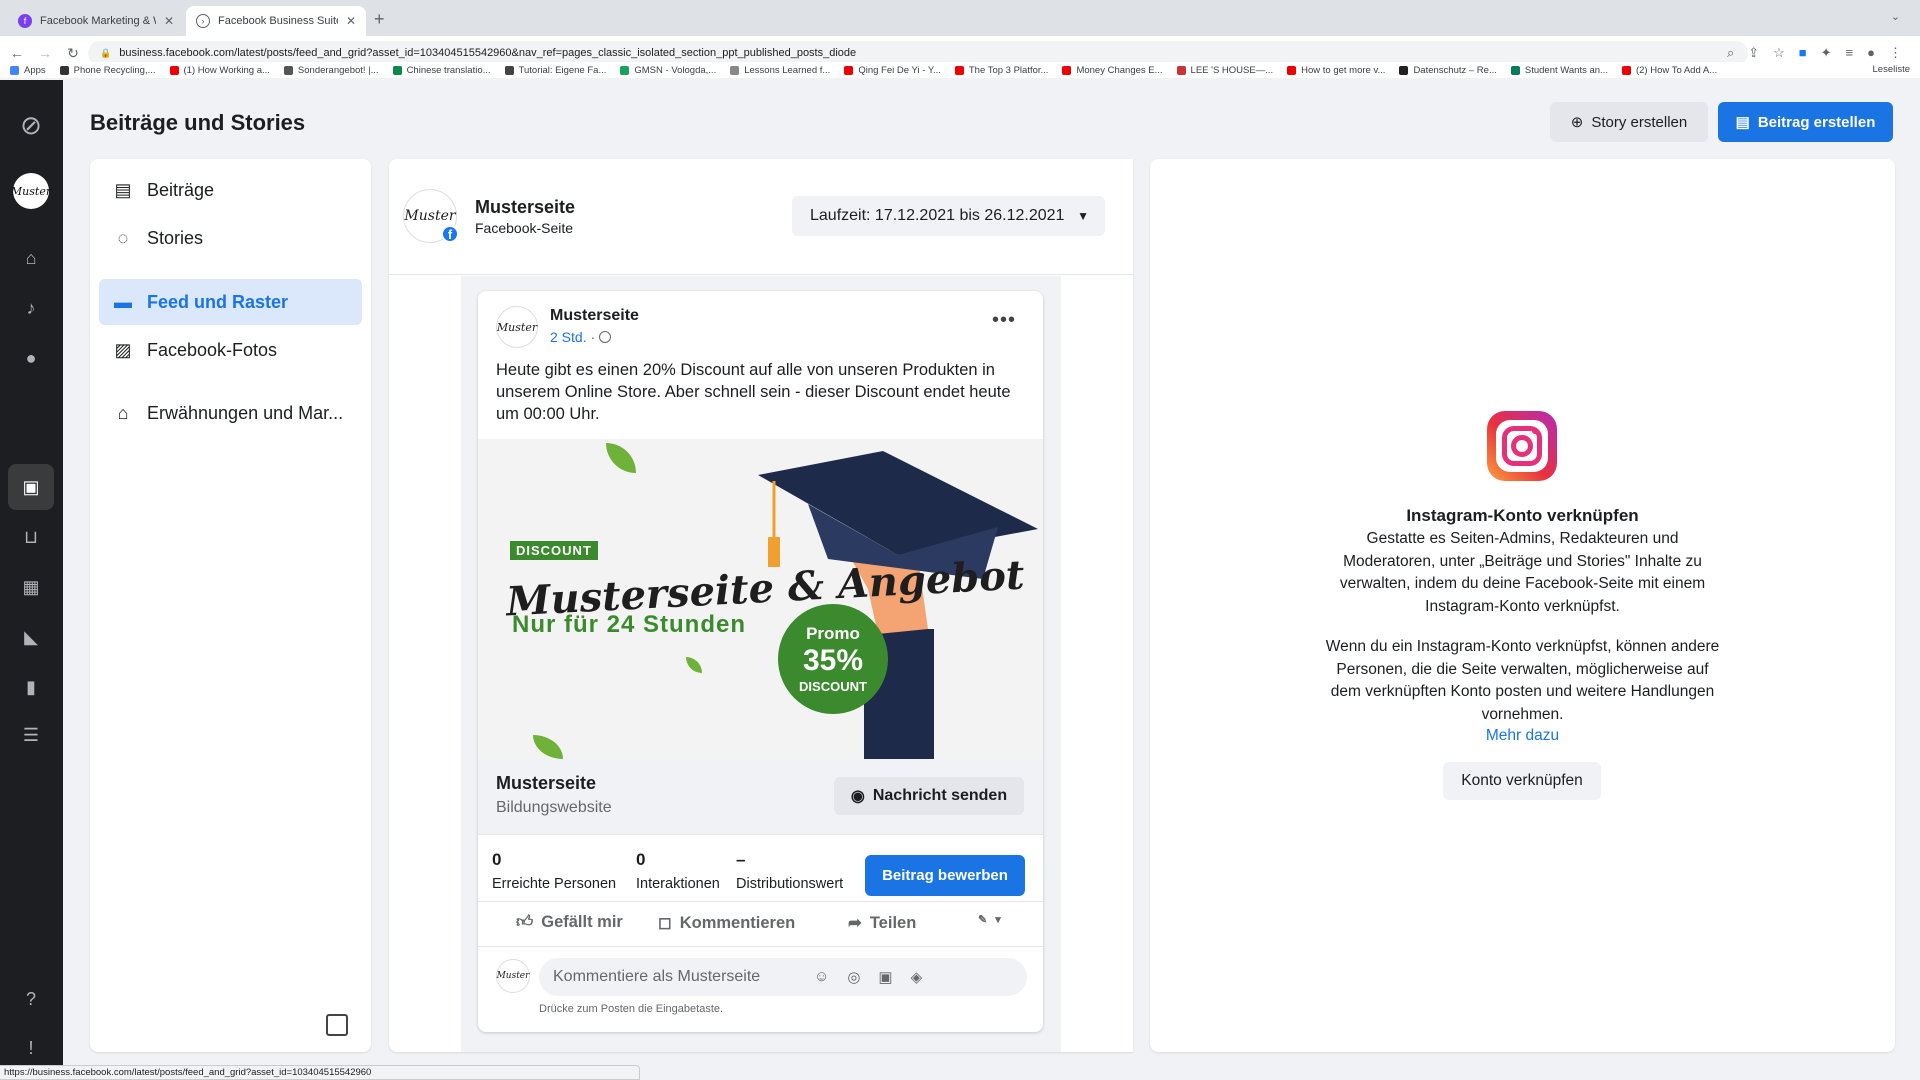 Image resolution: width=1920 pixels, height=1080 pixels. What do you see at coordinates (1742, 122) in the screenshot?
I see `post-icon: ▤` at bounding box center [1742, 122].